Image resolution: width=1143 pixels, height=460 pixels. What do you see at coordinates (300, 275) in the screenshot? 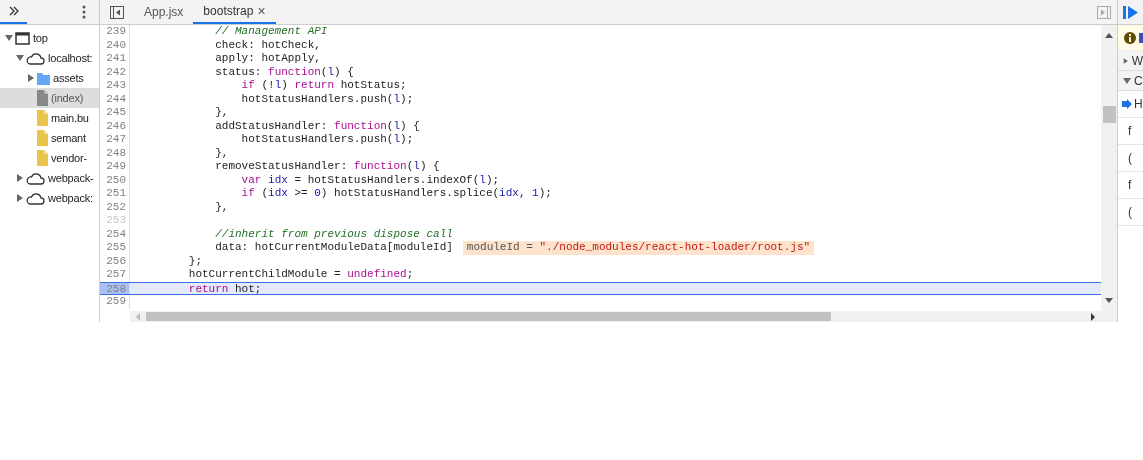
I see `code-line: hotCurrentChildModule = undefined;` at bounding box center [300, 275].